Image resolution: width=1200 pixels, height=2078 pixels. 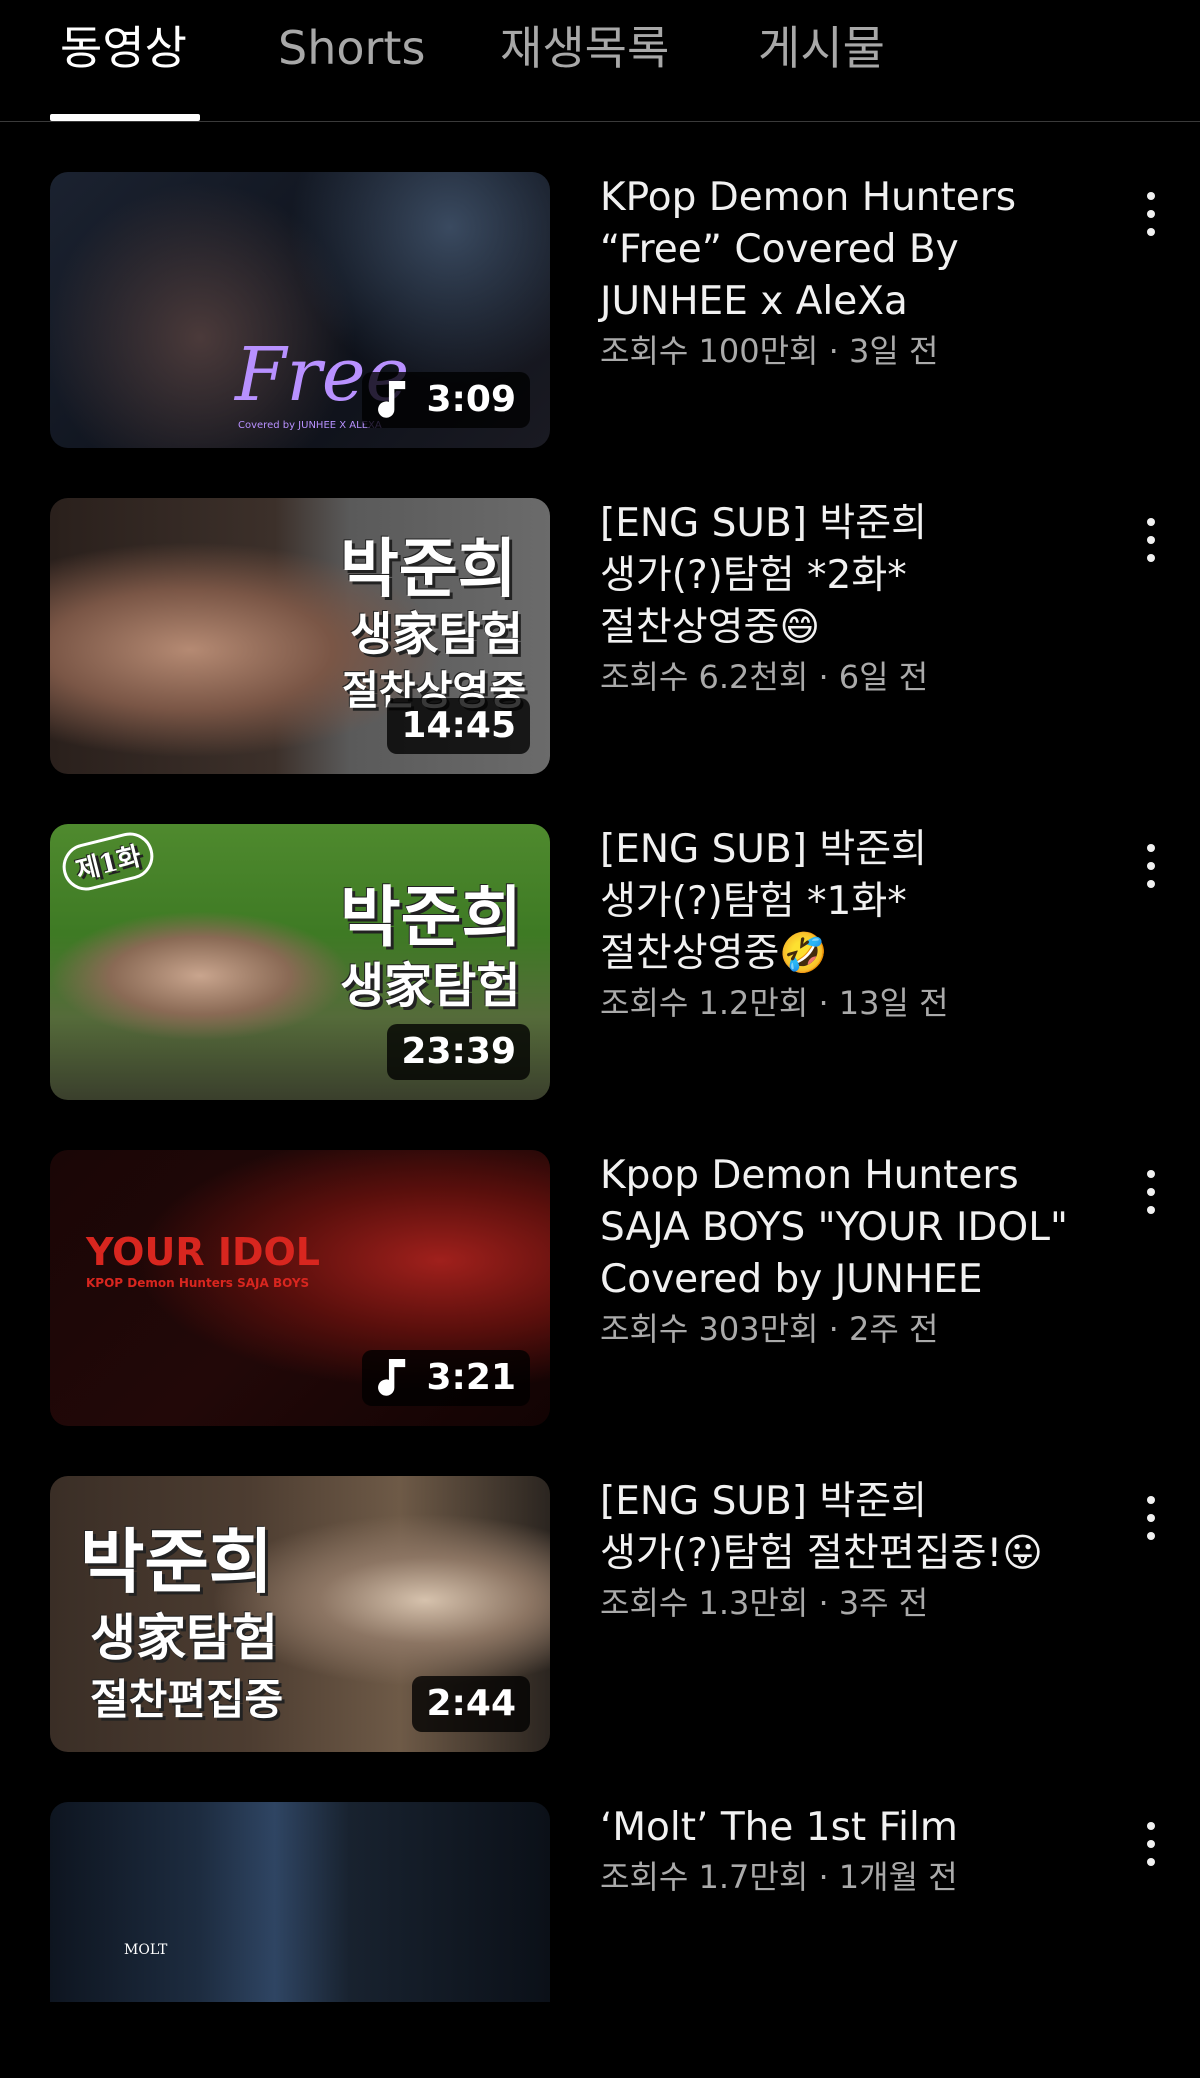 I want to click on video-title-line: Covered by JUNHEE, so click(x=850, y=1280).